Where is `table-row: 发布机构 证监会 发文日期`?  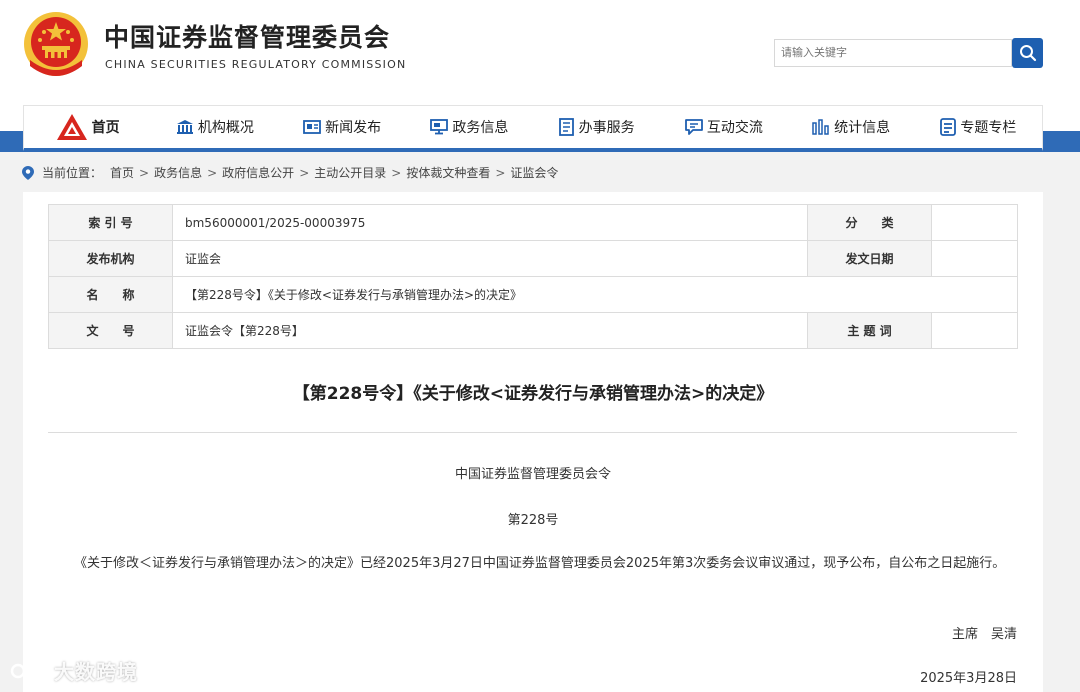
table-row: 发布机构 证监会 发文日期 is located at coordinates (533, 258).